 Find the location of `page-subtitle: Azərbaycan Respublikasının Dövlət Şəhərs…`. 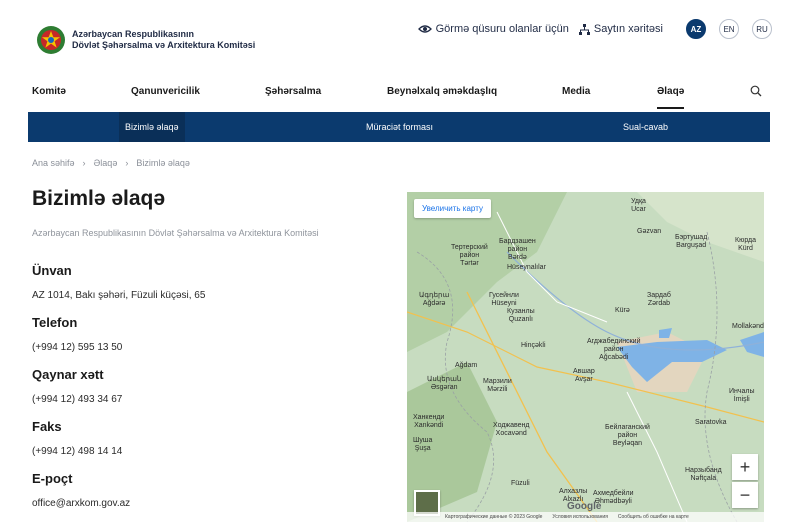

page-subtitle: Azərbaycan Respublikasının Dövlət Şəhərs… is located at coordinates (175, 233).